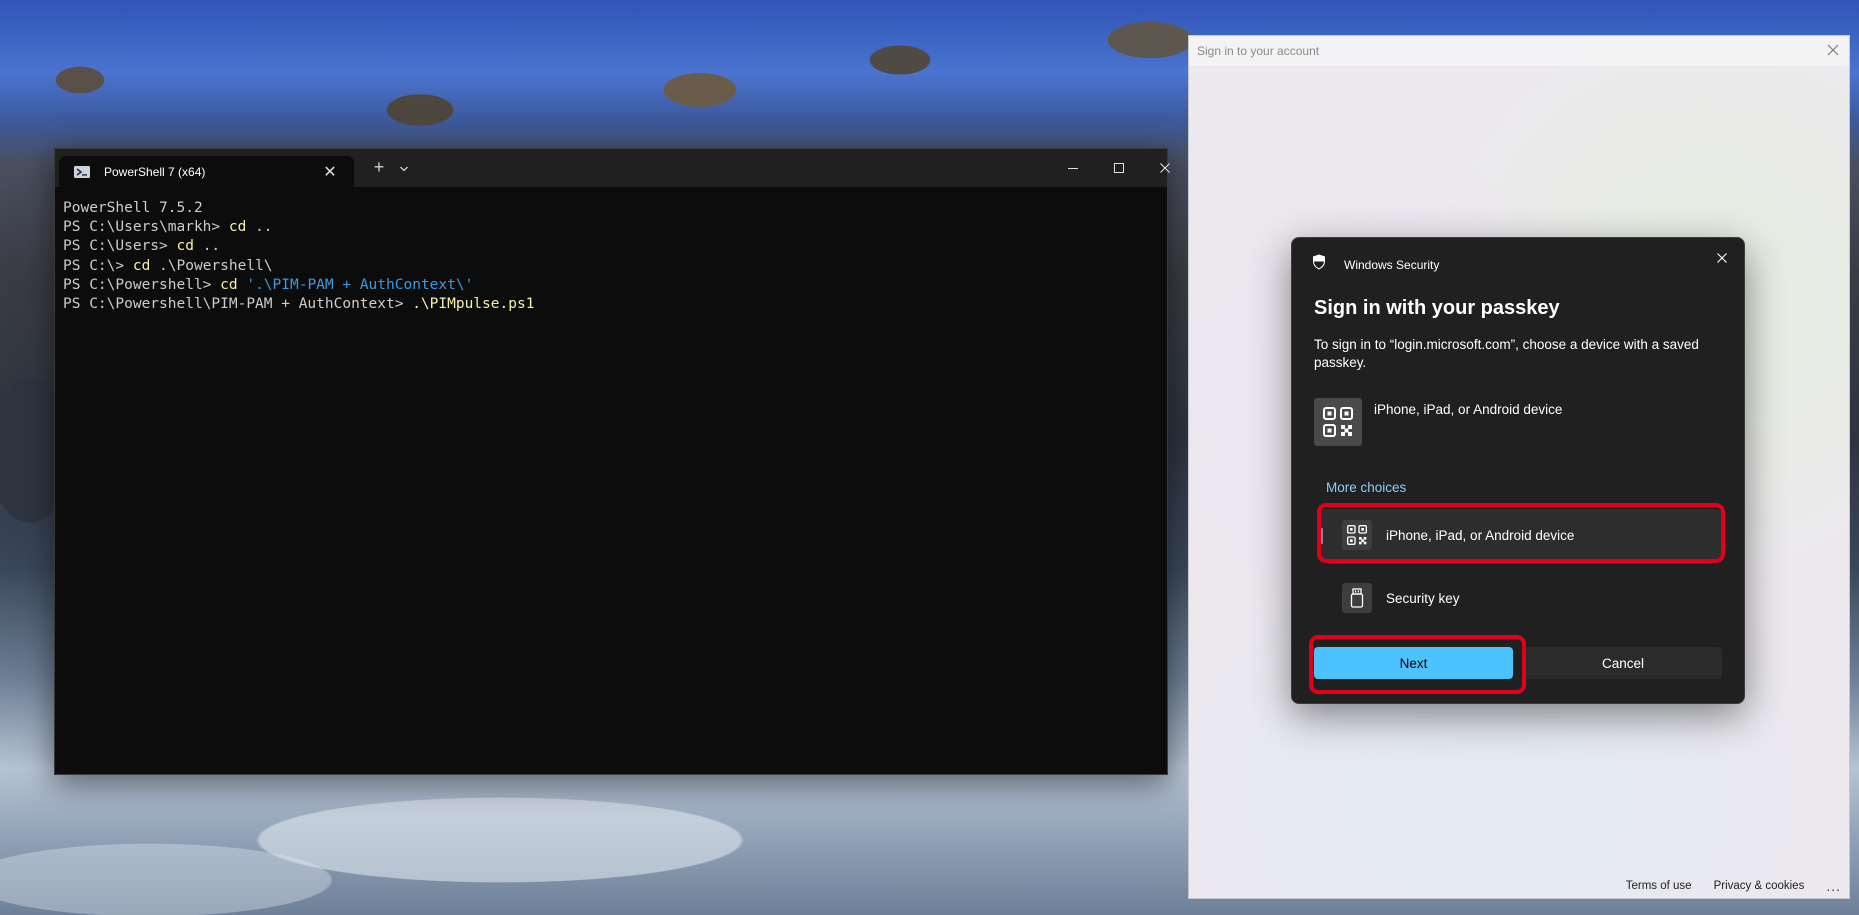 This screenshot has width=1859, height=915. I want to click on terminal-titlebar: PowerShell 7 (x64) ✕ +, so click(612, 168).